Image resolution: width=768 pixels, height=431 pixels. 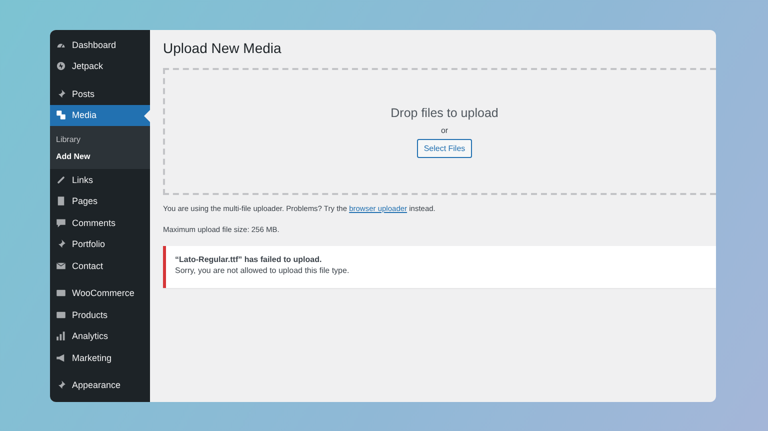 I want to click on submenu-item: Add New, so click(x=100, y=156).